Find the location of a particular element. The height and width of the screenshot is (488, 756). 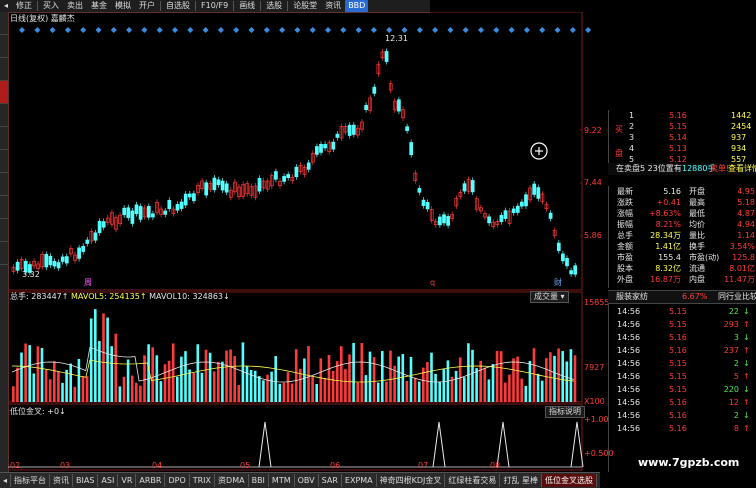

indicator-tab: EXPMA is located at coordinates (359, 480).